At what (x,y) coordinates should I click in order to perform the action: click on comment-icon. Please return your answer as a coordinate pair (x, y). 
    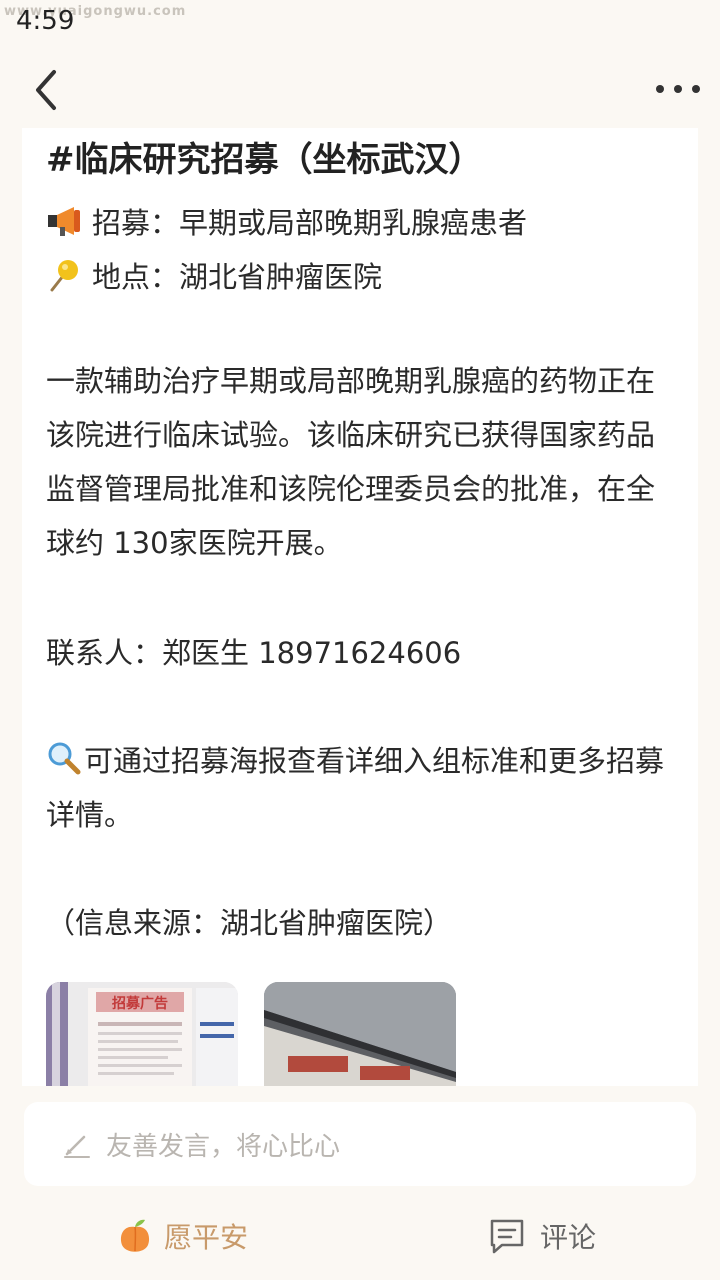
    Looking at the image, I should click on (507, 1236).